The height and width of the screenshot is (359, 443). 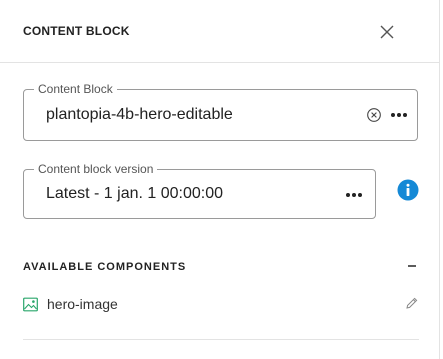 I want to click on info-button, so click(x=408, y=190).